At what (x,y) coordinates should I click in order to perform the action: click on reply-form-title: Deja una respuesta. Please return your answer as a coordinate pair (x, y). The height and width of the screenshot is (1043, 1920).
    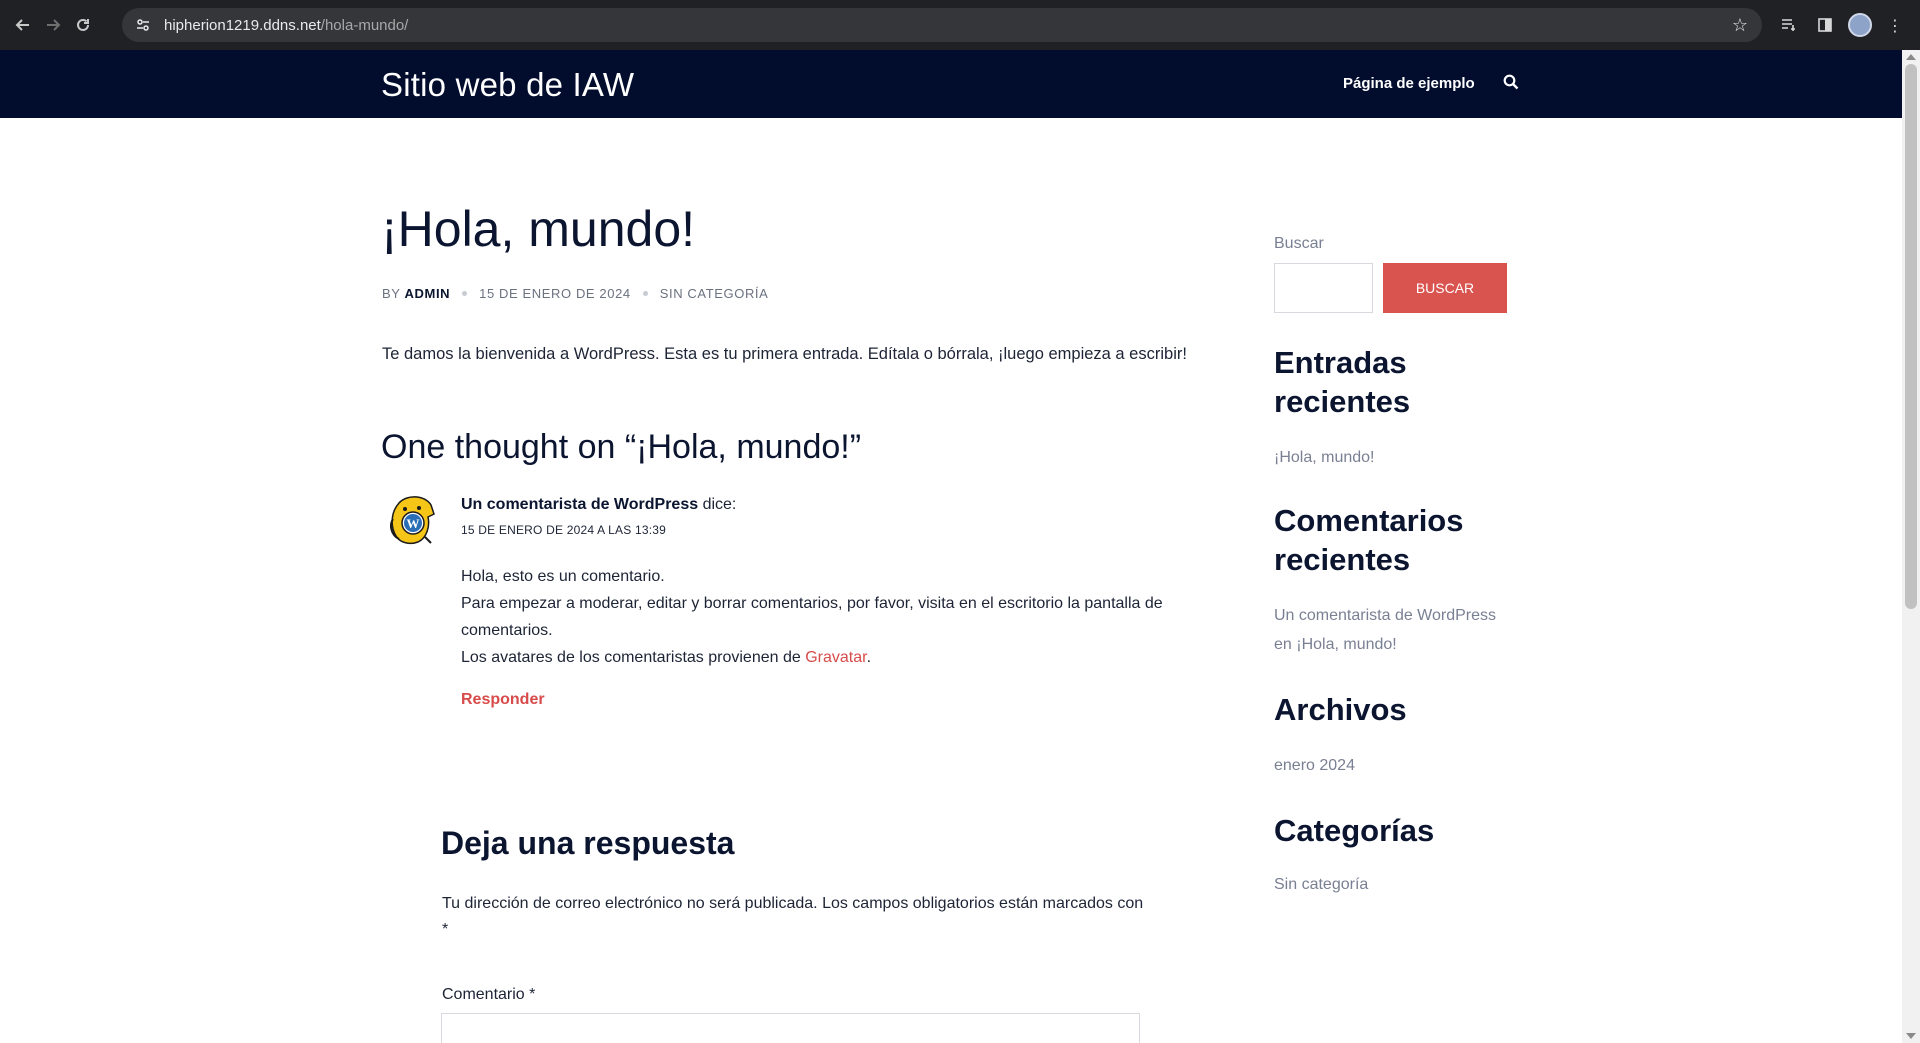
    Looking at the image, I should click on (588, 843).